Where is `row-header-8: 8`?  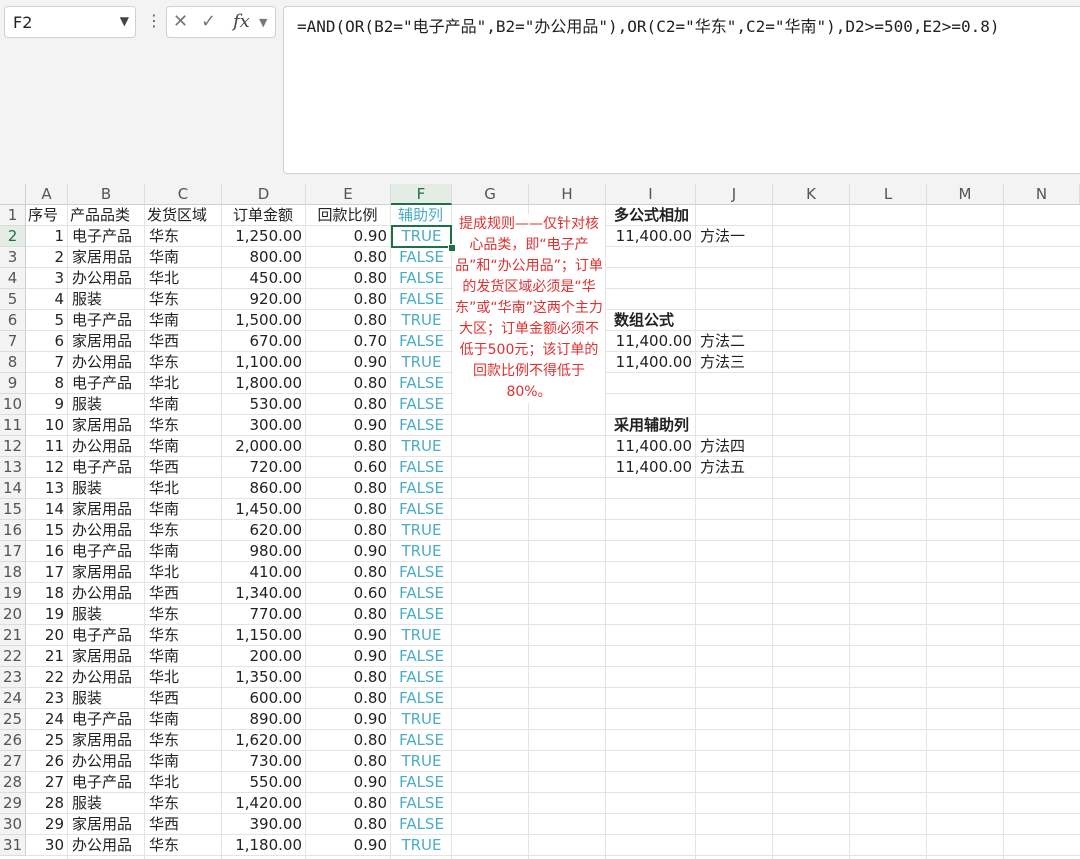 row-header-8: 8 is located at coordinates (13, 362).